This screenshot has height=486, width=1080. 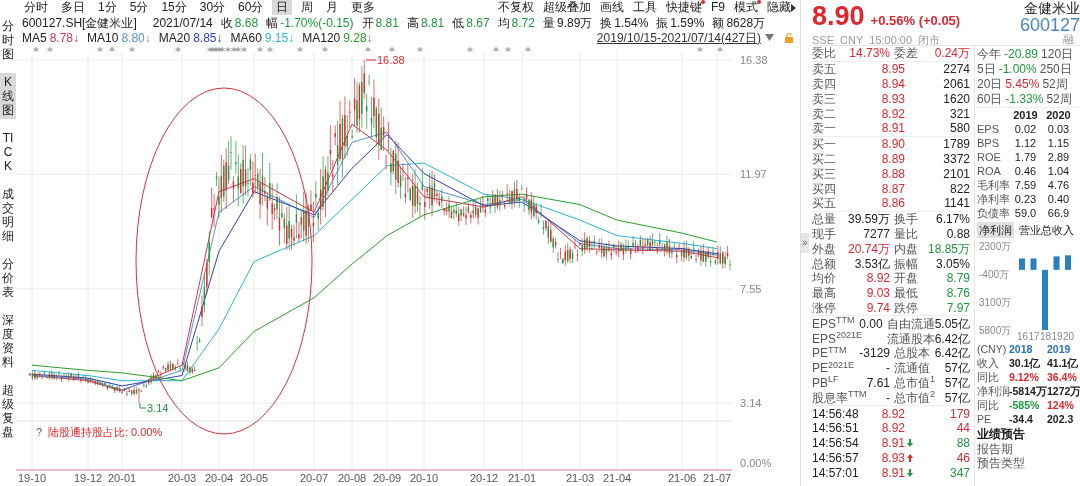 I want to click on quote-label: 量, so click(x=548, y=23).